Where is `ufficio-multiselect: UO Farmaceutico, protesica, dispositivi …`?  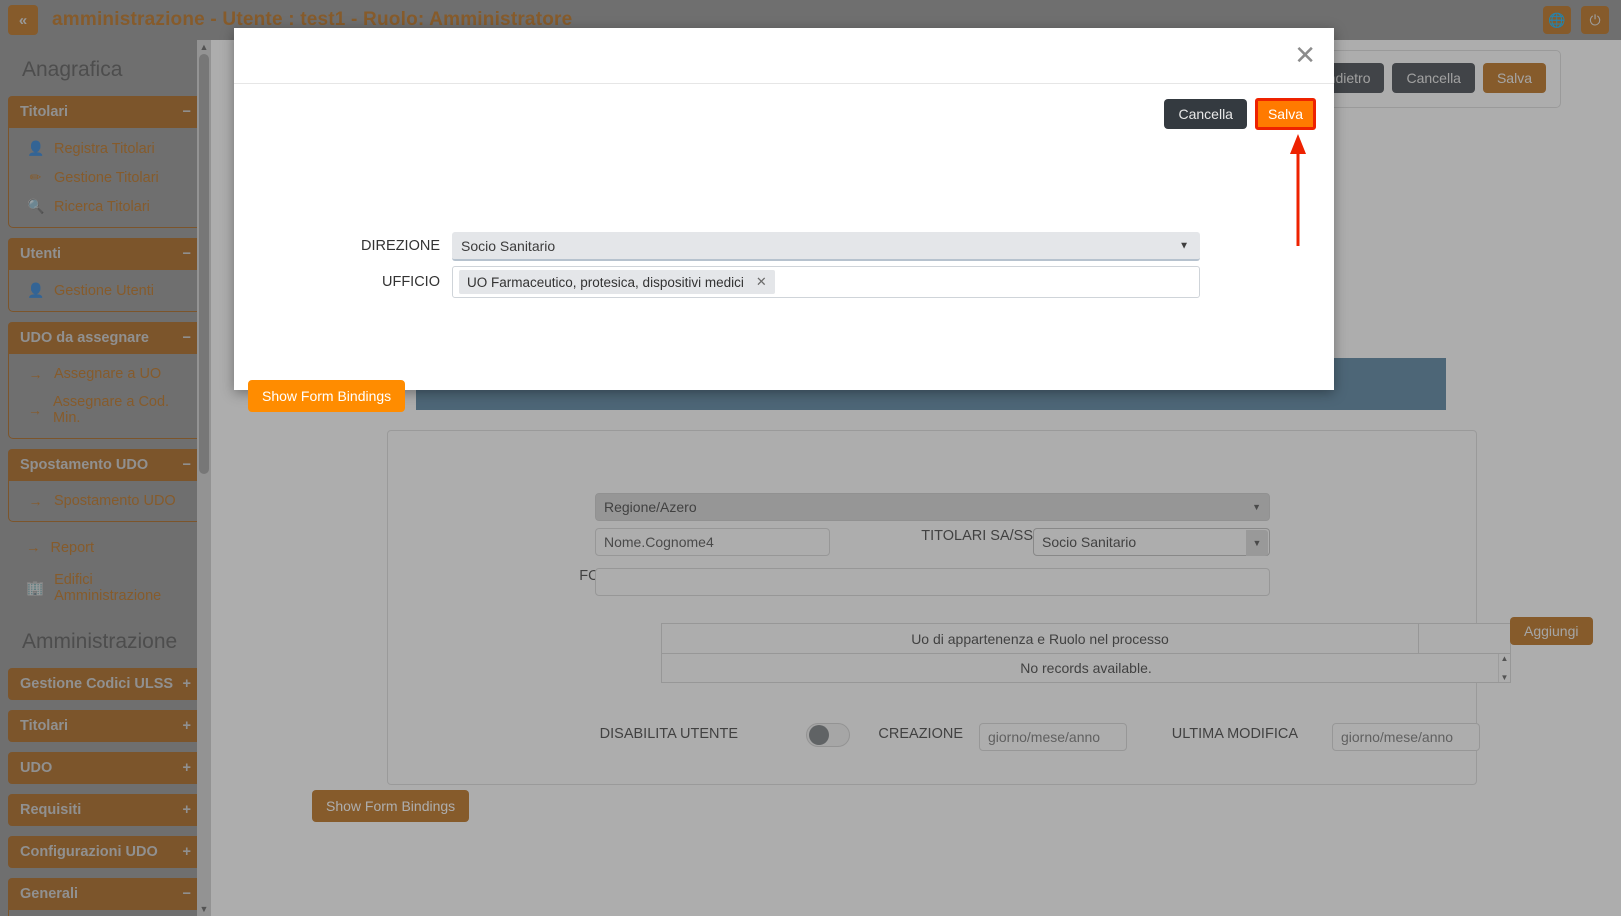
ufficio-multiselect: UO Farmaceutico, protesica, dispositivi … is located at coordinates (826, 282).